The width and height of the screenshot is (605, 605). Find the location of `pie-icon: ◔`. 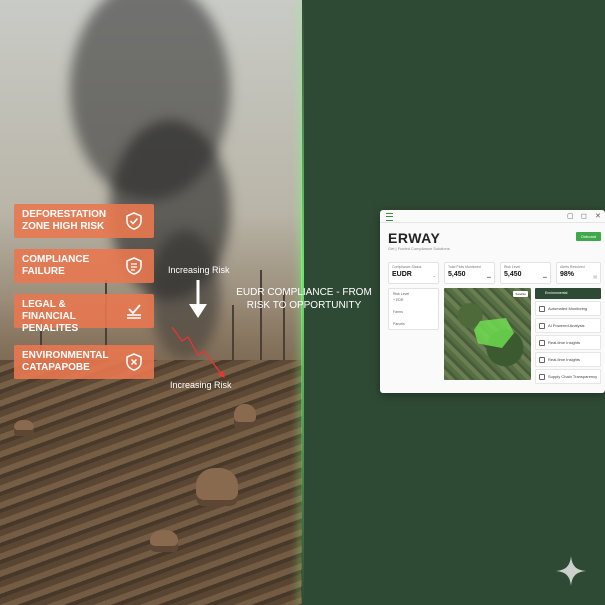

pie-icon: ◔ is located at coordinates (433, 276).